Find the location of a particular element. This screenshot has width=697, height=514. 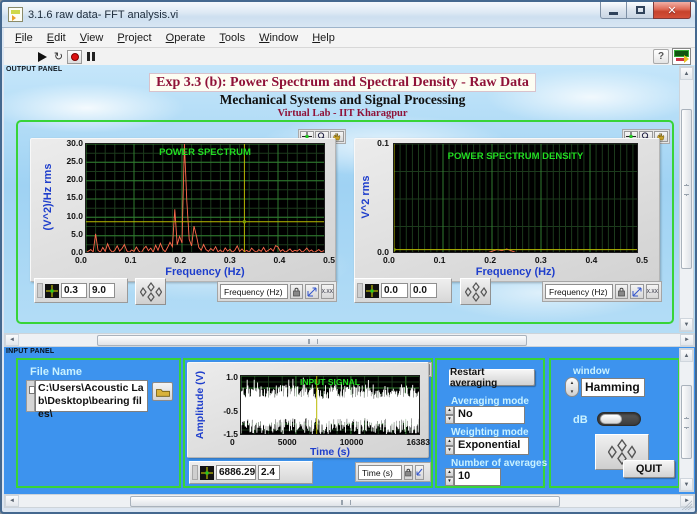

output-vertical-scrollbar: ▲ ▼ is located at coordinates (686, 199).